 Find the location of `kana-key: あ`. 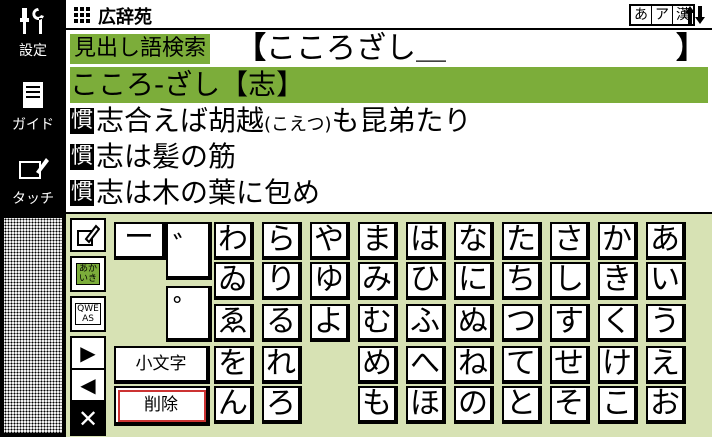

kana-key: あ is located at coordinates (666, 241).